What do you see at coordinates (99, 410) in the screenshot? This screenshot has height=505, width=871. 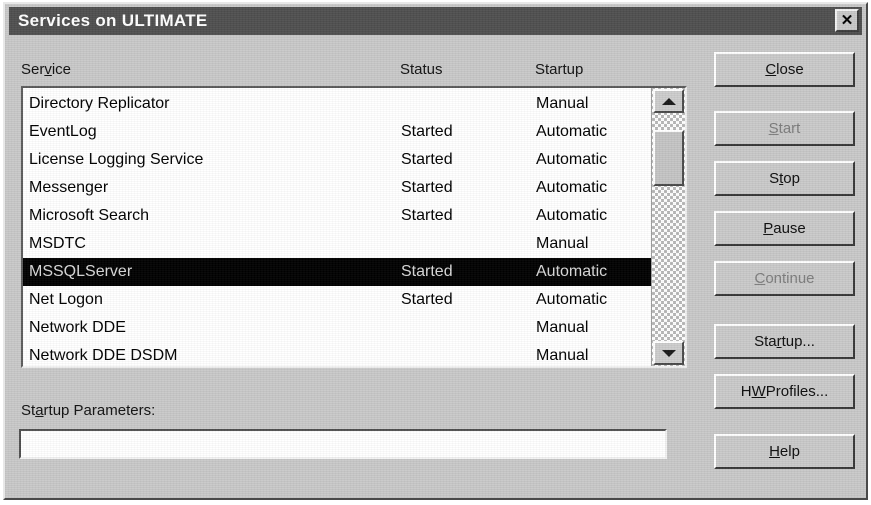 I see `params-label-post: rtup Parameters:` at bounding box center [99, 410].